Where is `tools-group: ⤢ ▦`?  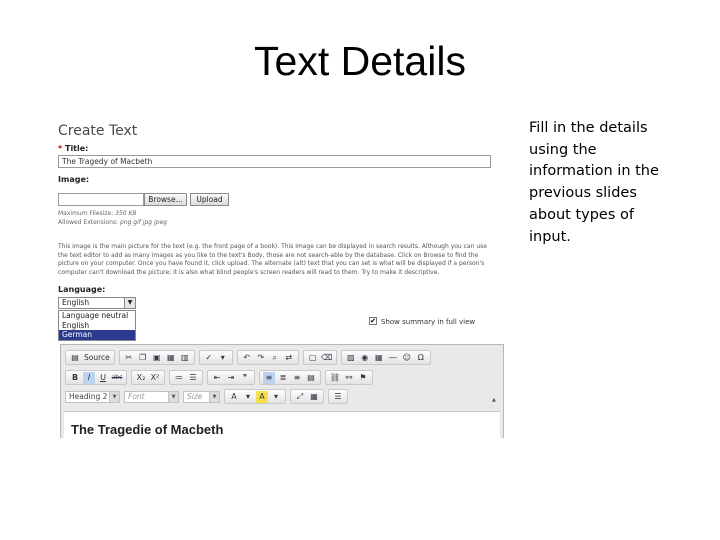
tools-group: ⤢ ▦ is located at coordinates (307, 396).